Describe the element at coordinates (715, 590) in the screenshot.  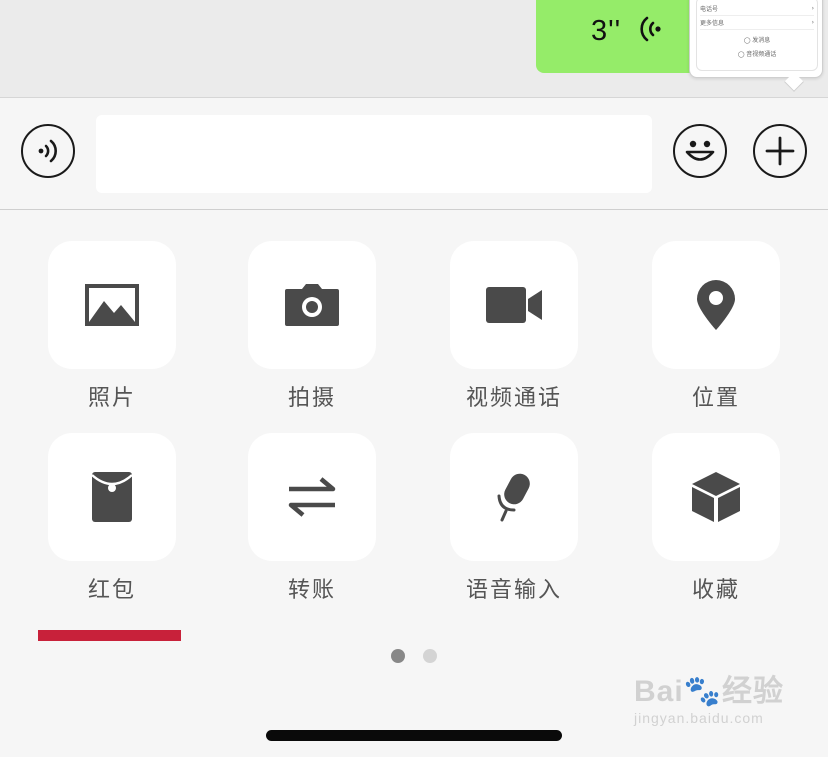
I see `panel-item-label: 收藏` at that location.